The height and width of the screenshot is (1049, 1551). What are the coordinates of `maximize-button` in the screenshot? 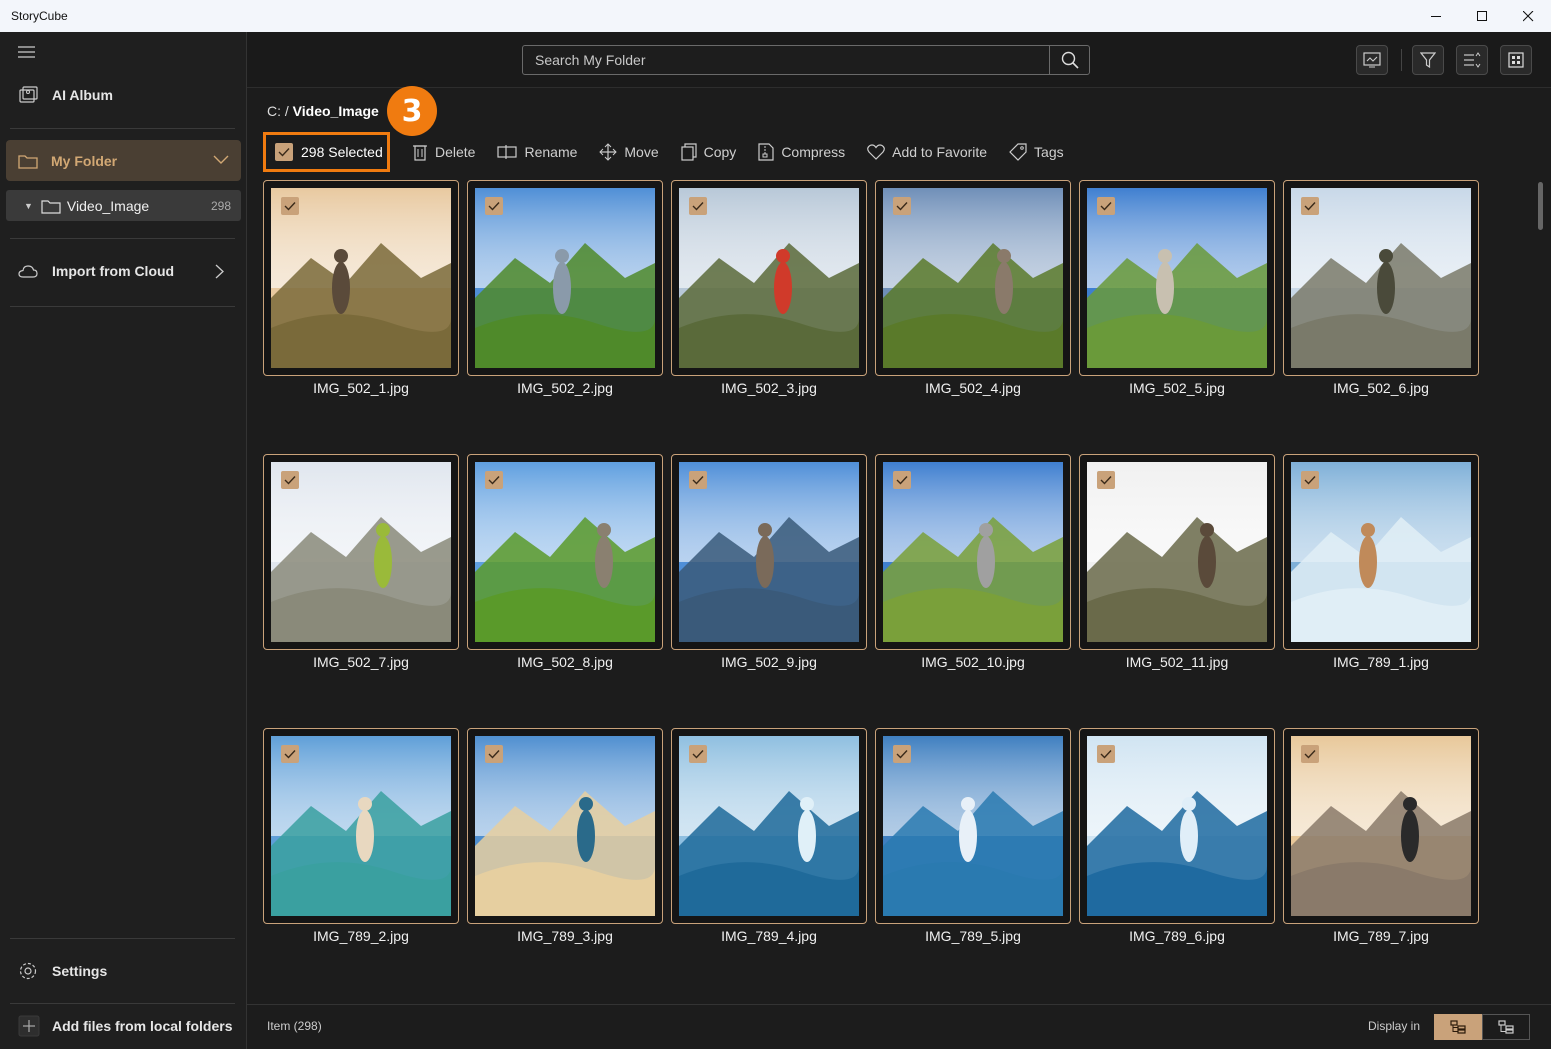 It's located at (1482, 16).